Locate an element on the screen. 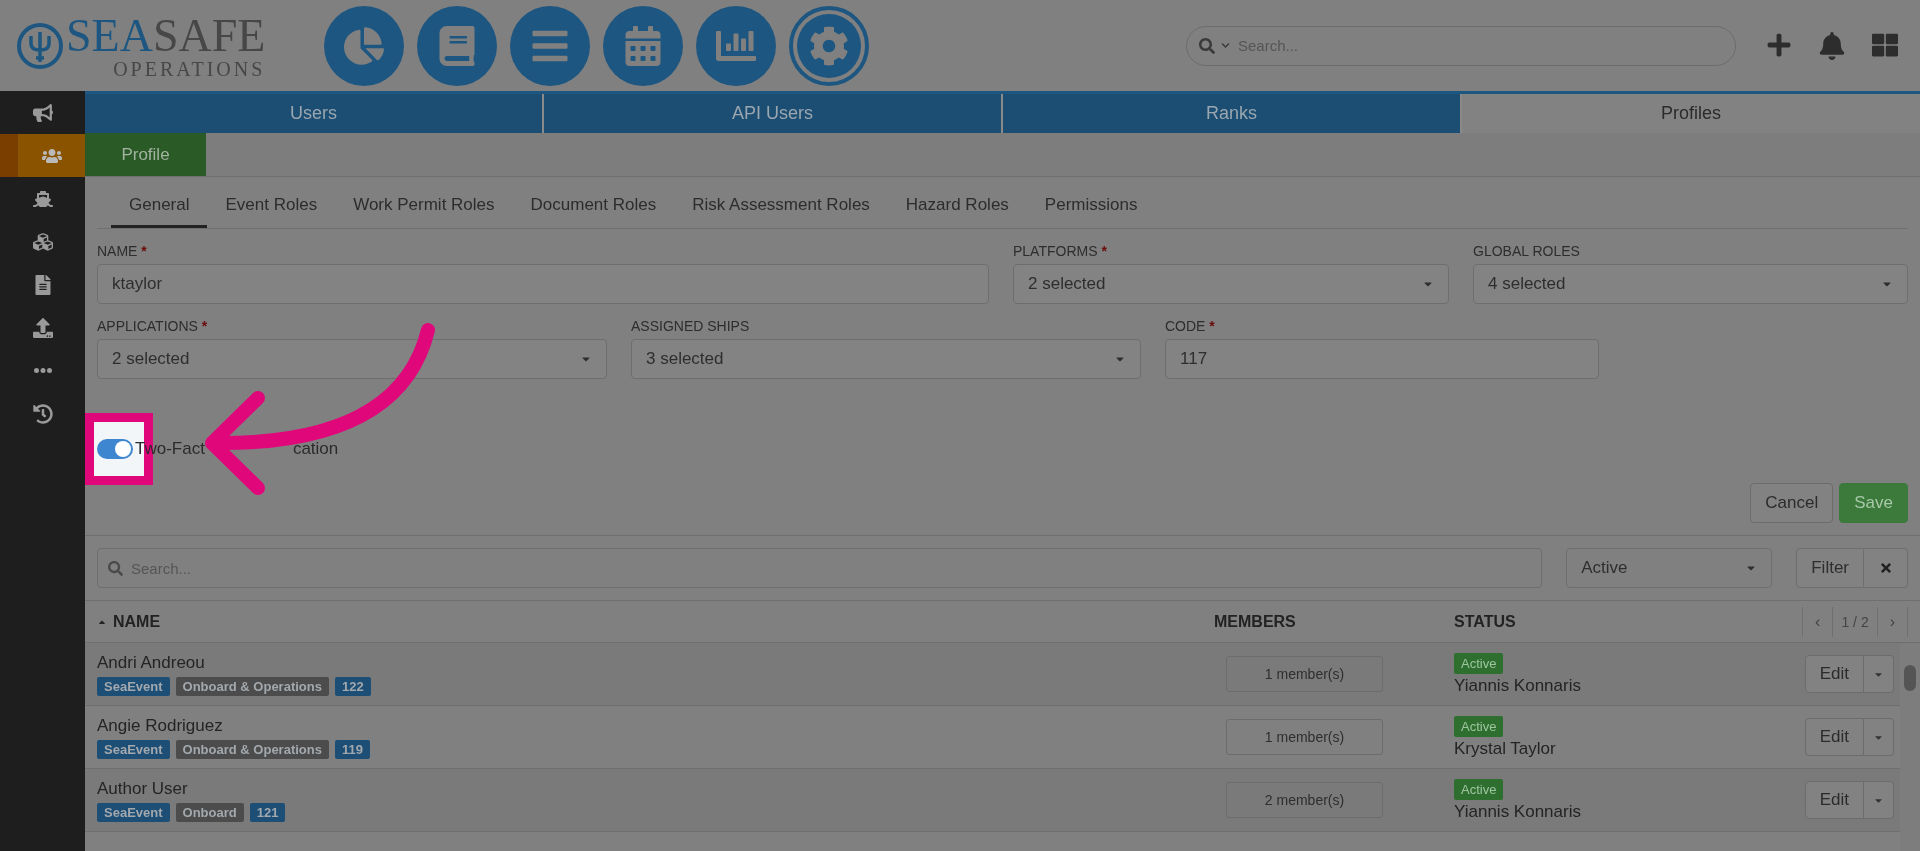 Image resolution: width=1920 pixels, height=851 pixels. tag: 122 is located at coordinates (352, 686).